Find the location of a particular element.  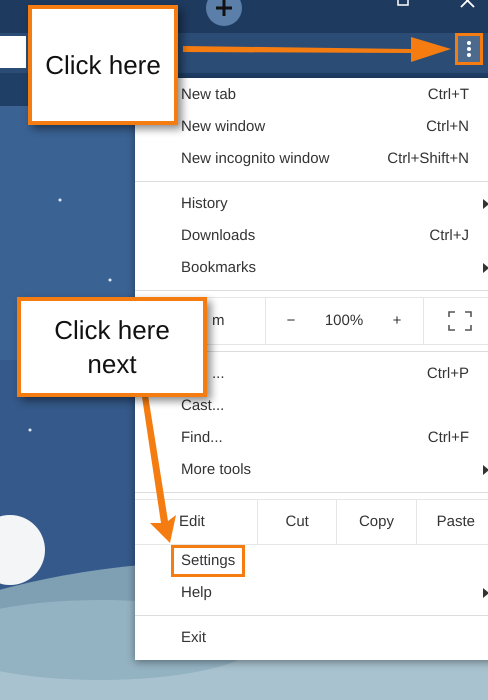

menu-item: Help is located at coordinates (196, 593).